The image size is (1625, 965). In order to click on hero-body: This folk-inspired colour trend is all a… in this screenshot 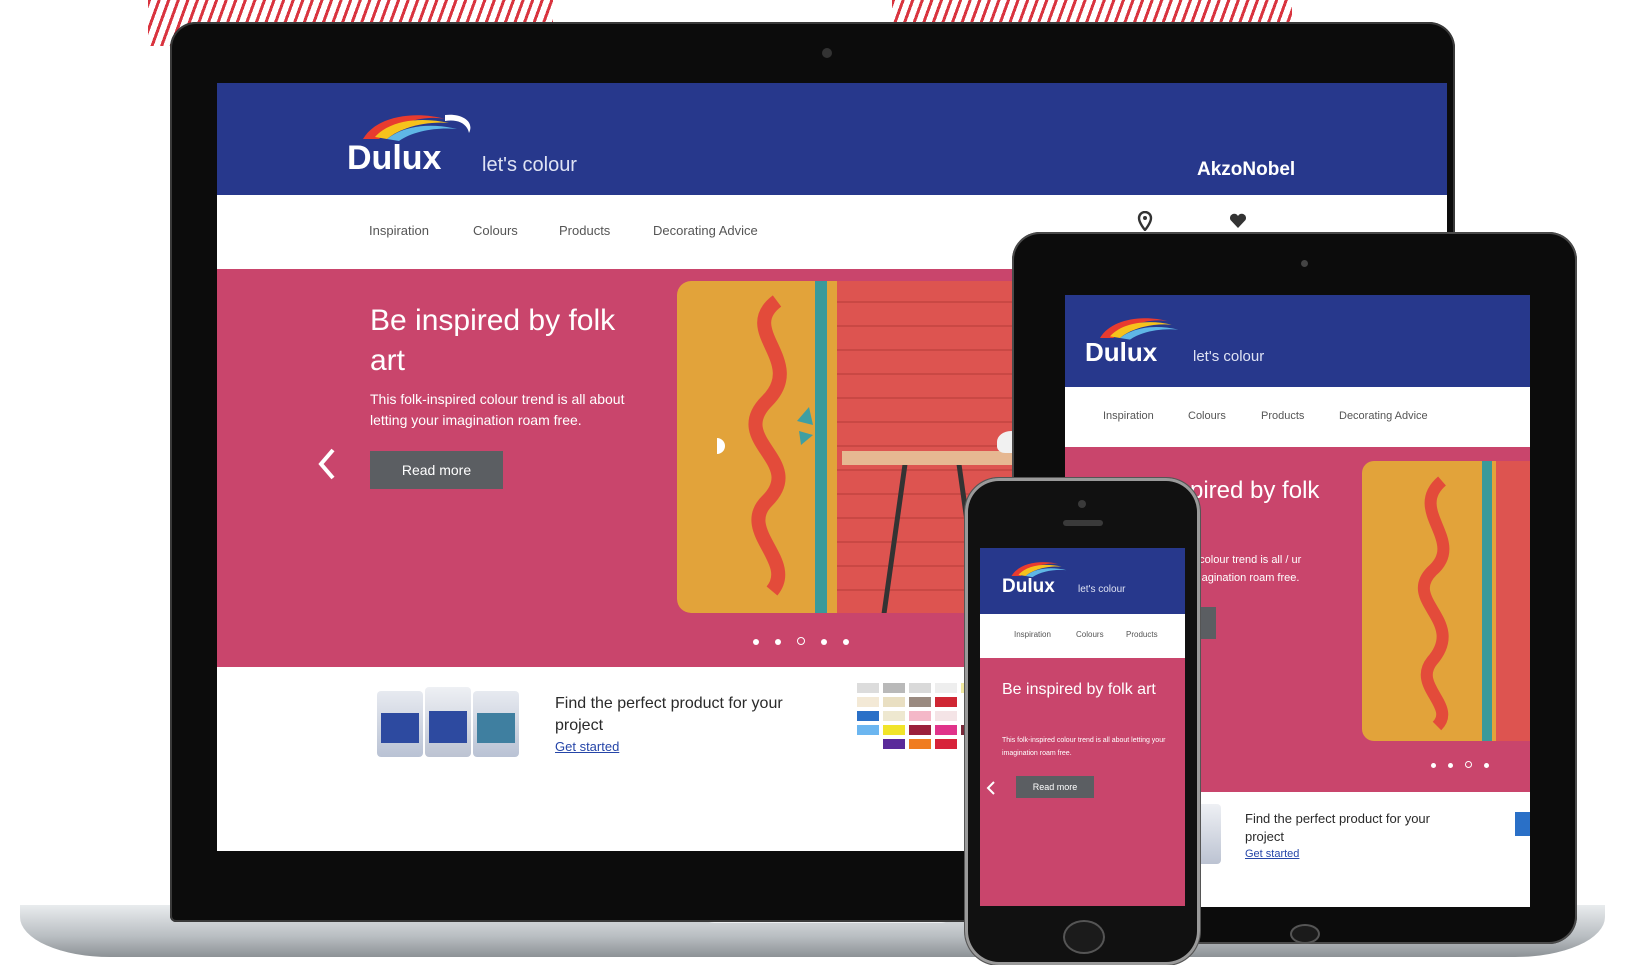, I will do `click(497, 409)`.